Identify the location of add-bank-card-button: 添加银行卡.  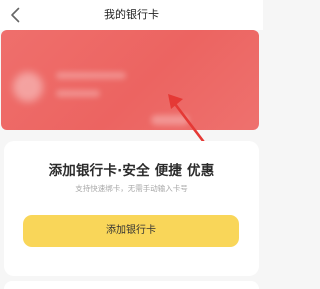
(131, 231).